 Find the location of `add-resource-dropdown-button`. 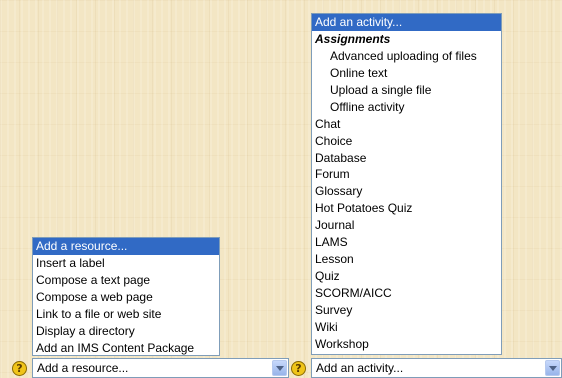

add-resource-dropdown-button is located at coordinates (279, 368).